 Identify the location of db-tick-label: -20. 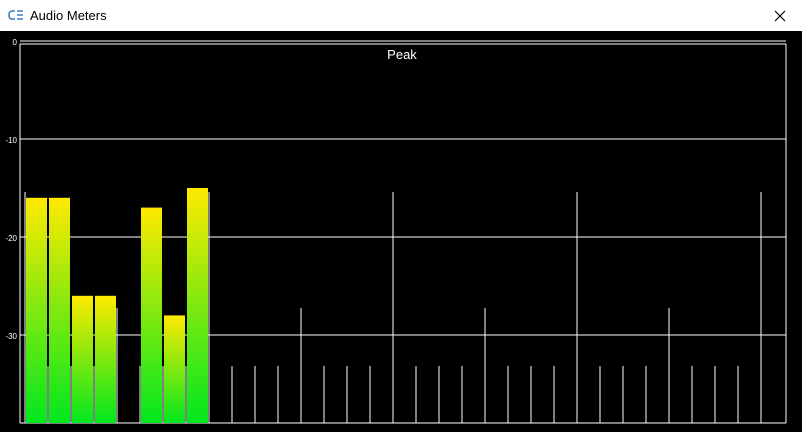
(11, 238).